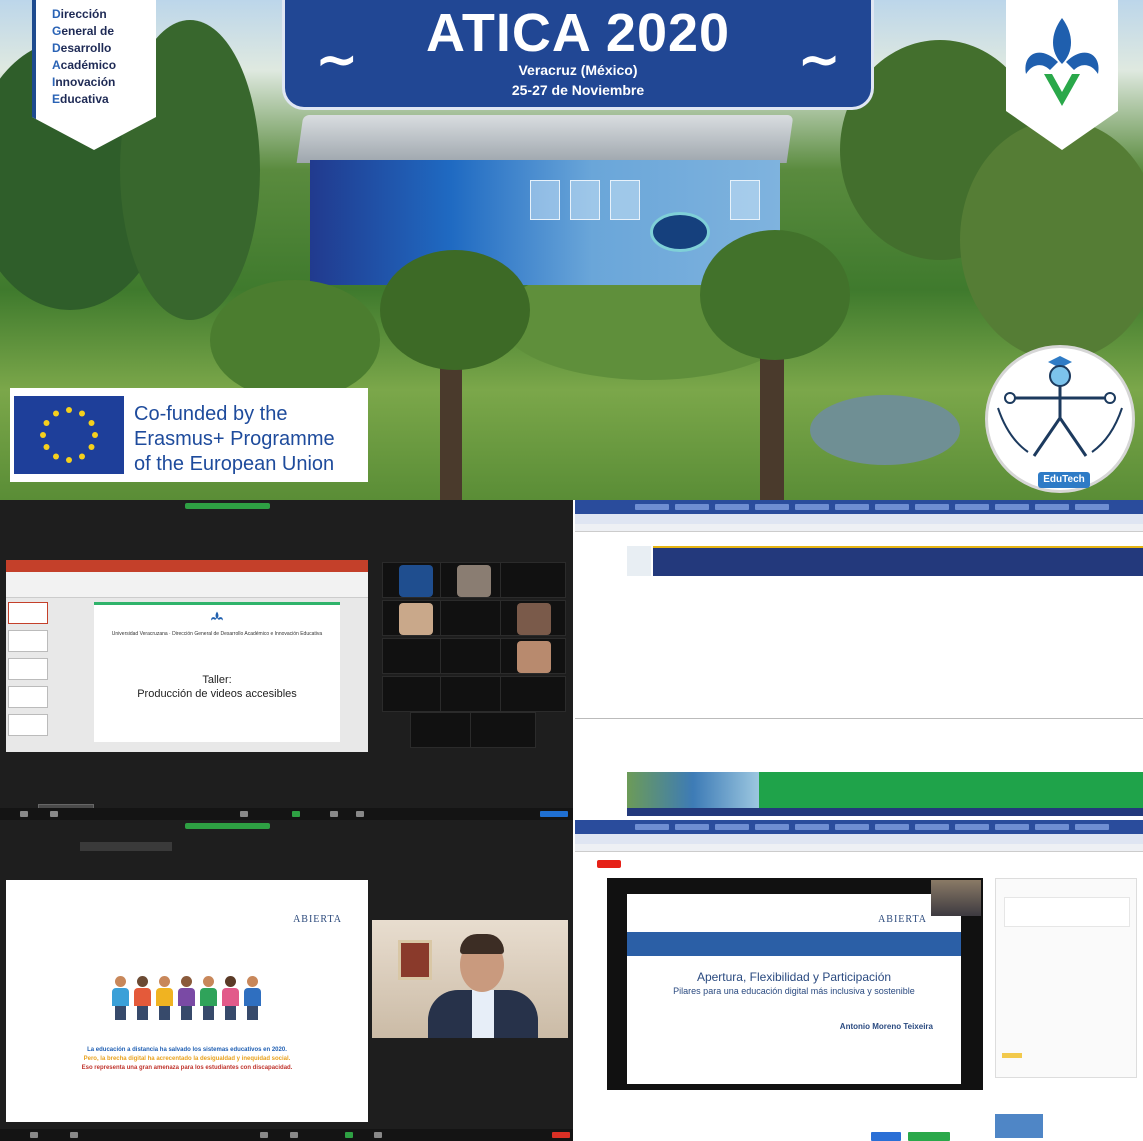 The height and width of the screenshot is (1141, 1143). Describe the element at coordinates (639, 561) in the screenshot. I see `site-logo` at that location.